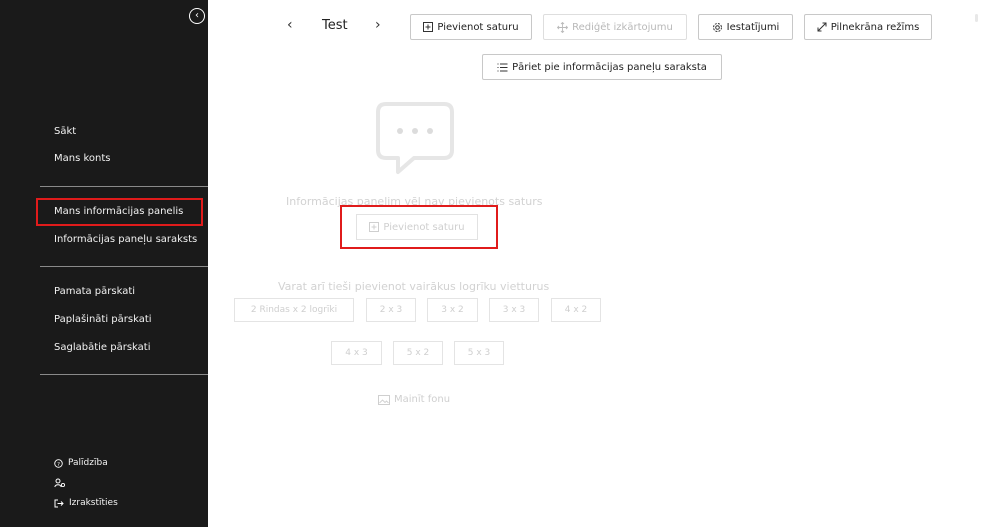 This screenshot has width=981, height=527. What do you see at coordinates (502, 67) in the screenshot?
I see `list-icon` at bounding box center [502, 67].